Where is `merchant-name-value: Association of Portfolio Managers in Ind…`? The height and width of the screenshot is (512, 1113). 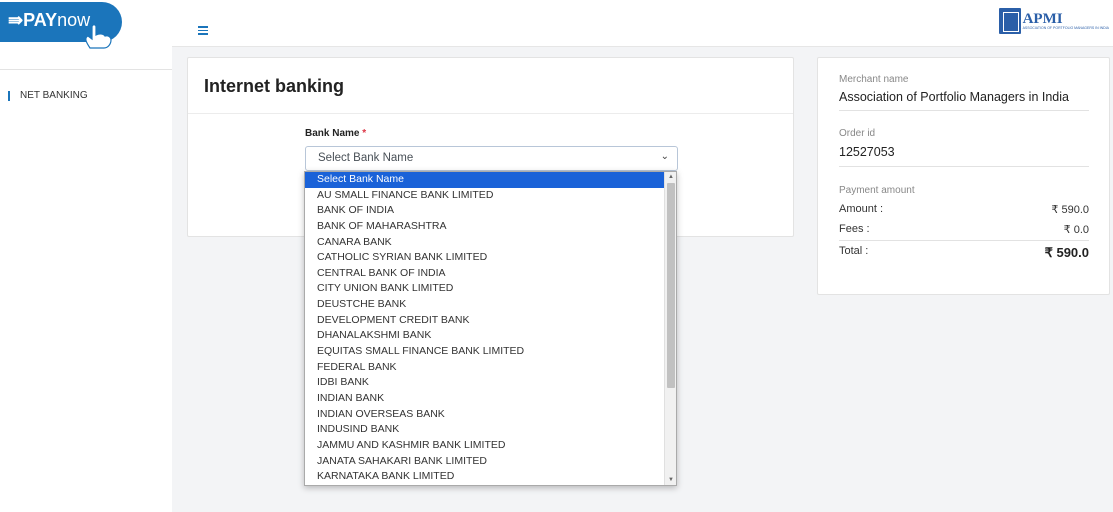 merchant-name-value: Association of Portfolio Managers in Ind… is located at coordinates (954, 97).